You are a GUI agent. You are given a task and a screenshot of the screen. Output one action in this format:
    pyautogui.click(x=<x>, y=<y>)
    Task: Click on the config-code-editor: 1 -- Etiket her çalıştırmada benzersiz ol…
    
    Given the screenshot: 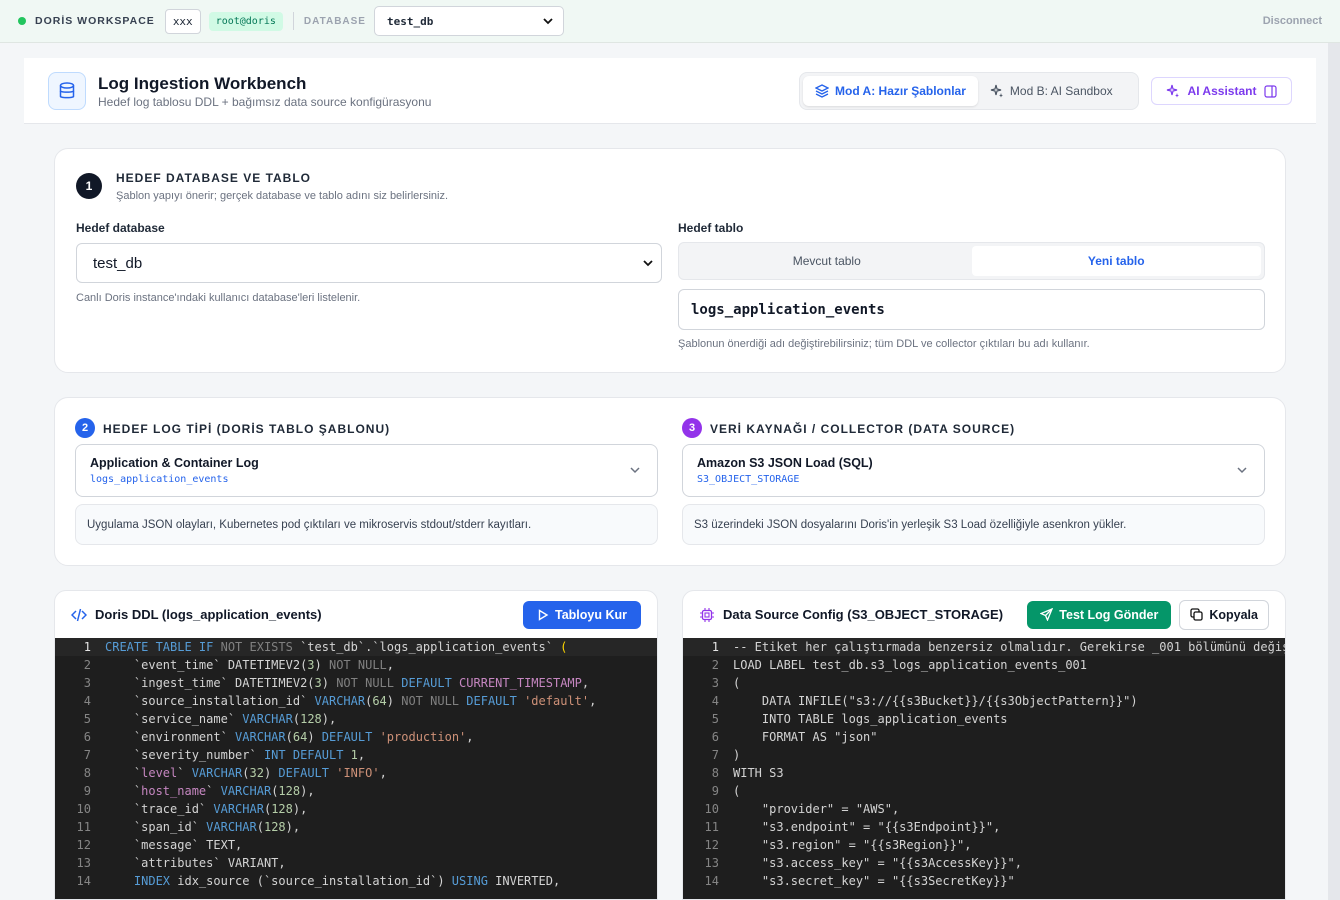 What is the action you would take?
    pyautogui.click(x=984, y=768)
    